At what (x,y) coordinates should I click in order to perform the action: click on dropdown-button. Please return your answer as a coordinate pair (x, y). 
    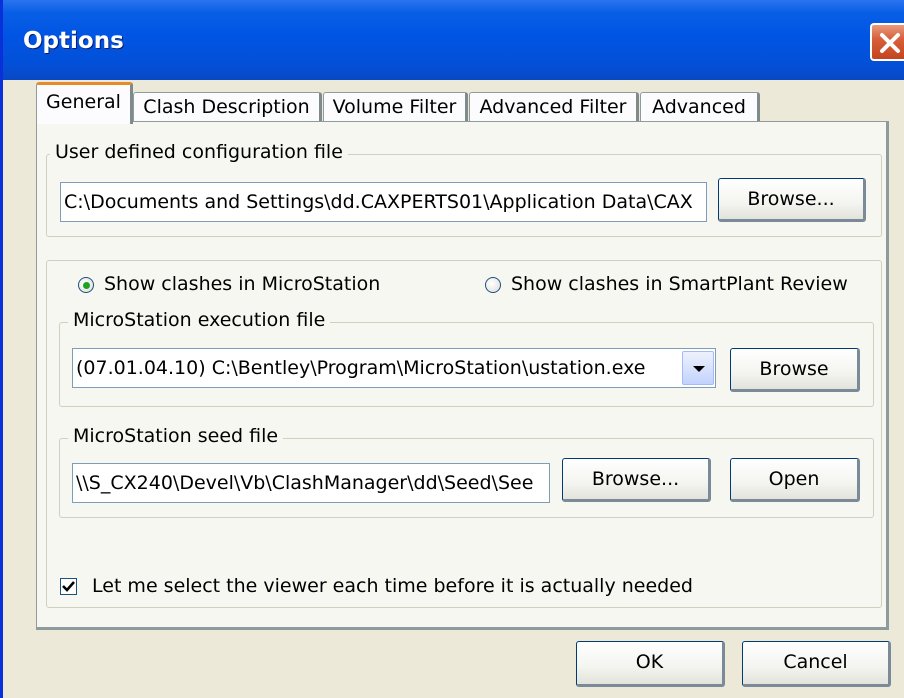
    Looking at the image, I should click on (698, 368).